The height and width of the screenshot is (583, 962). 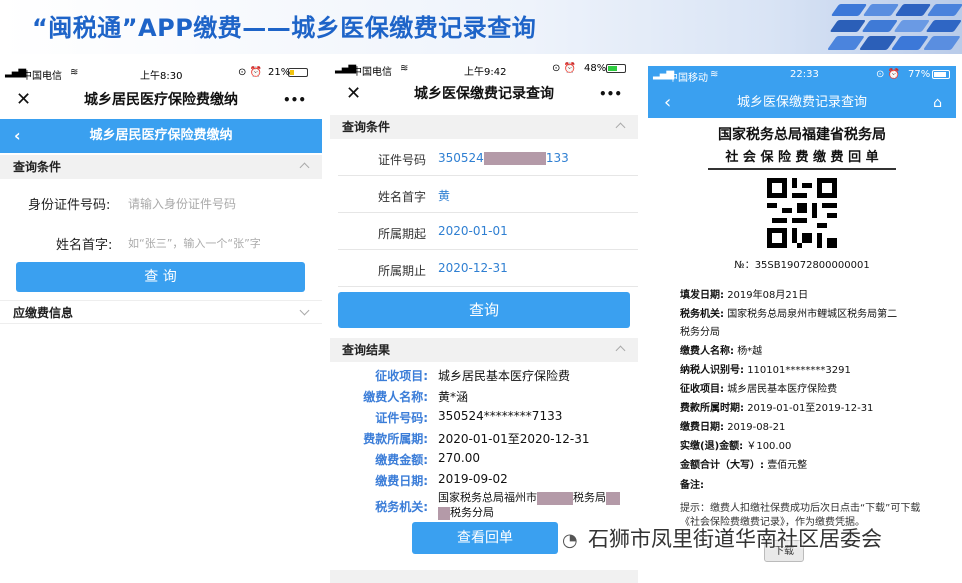 I want to click on name-initial-value: 黄, so click(x=444, y=196).